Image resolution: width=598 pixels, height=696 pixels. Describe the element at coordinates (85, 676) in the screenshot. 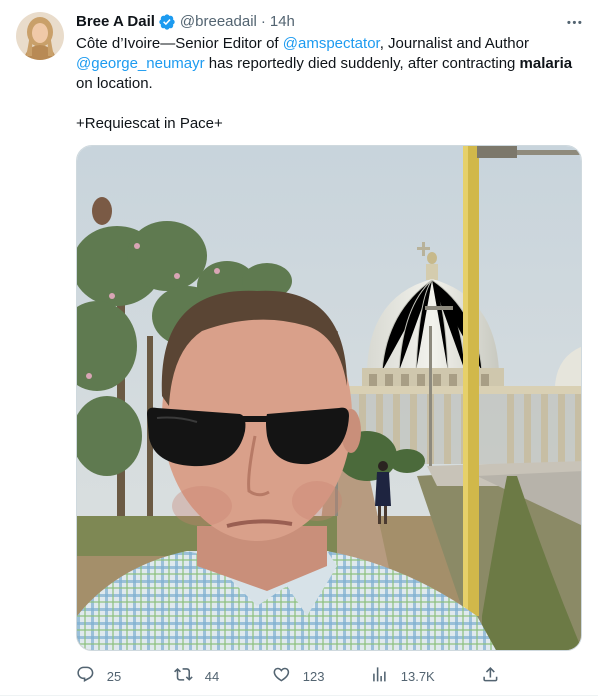

I see `reply-icon` at that location.